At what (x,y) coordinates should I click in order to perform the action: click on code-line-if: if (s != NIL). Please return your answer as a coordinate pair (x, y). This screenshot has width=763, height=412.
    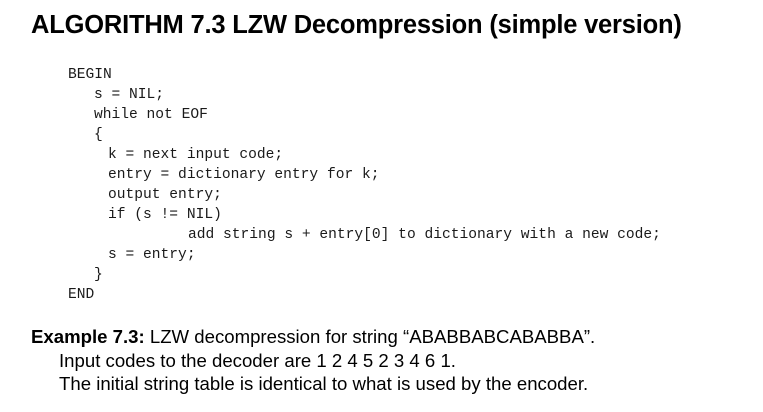
    Looking at the image, I should click on (165, 215).